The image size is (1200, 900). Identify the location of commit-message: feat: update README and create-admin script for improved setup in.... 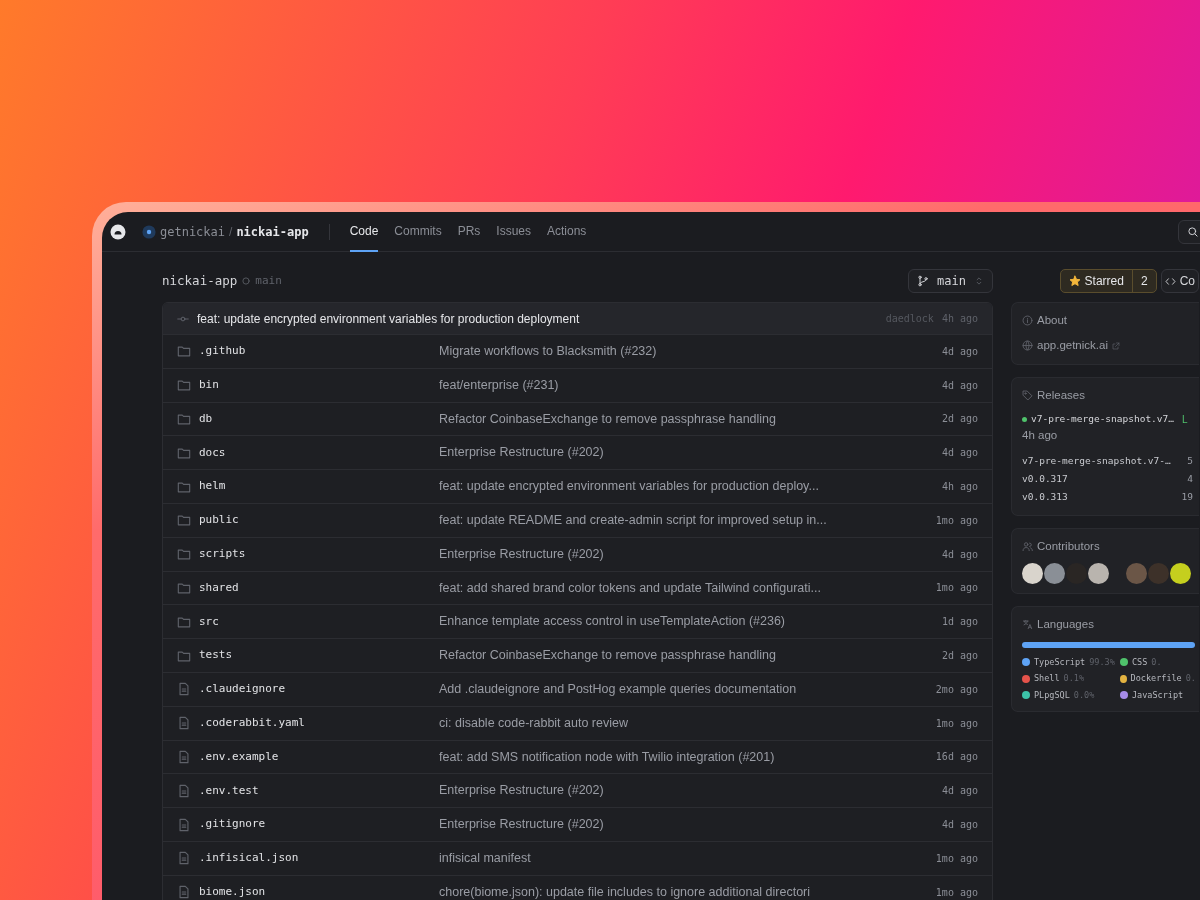
(633, 520).